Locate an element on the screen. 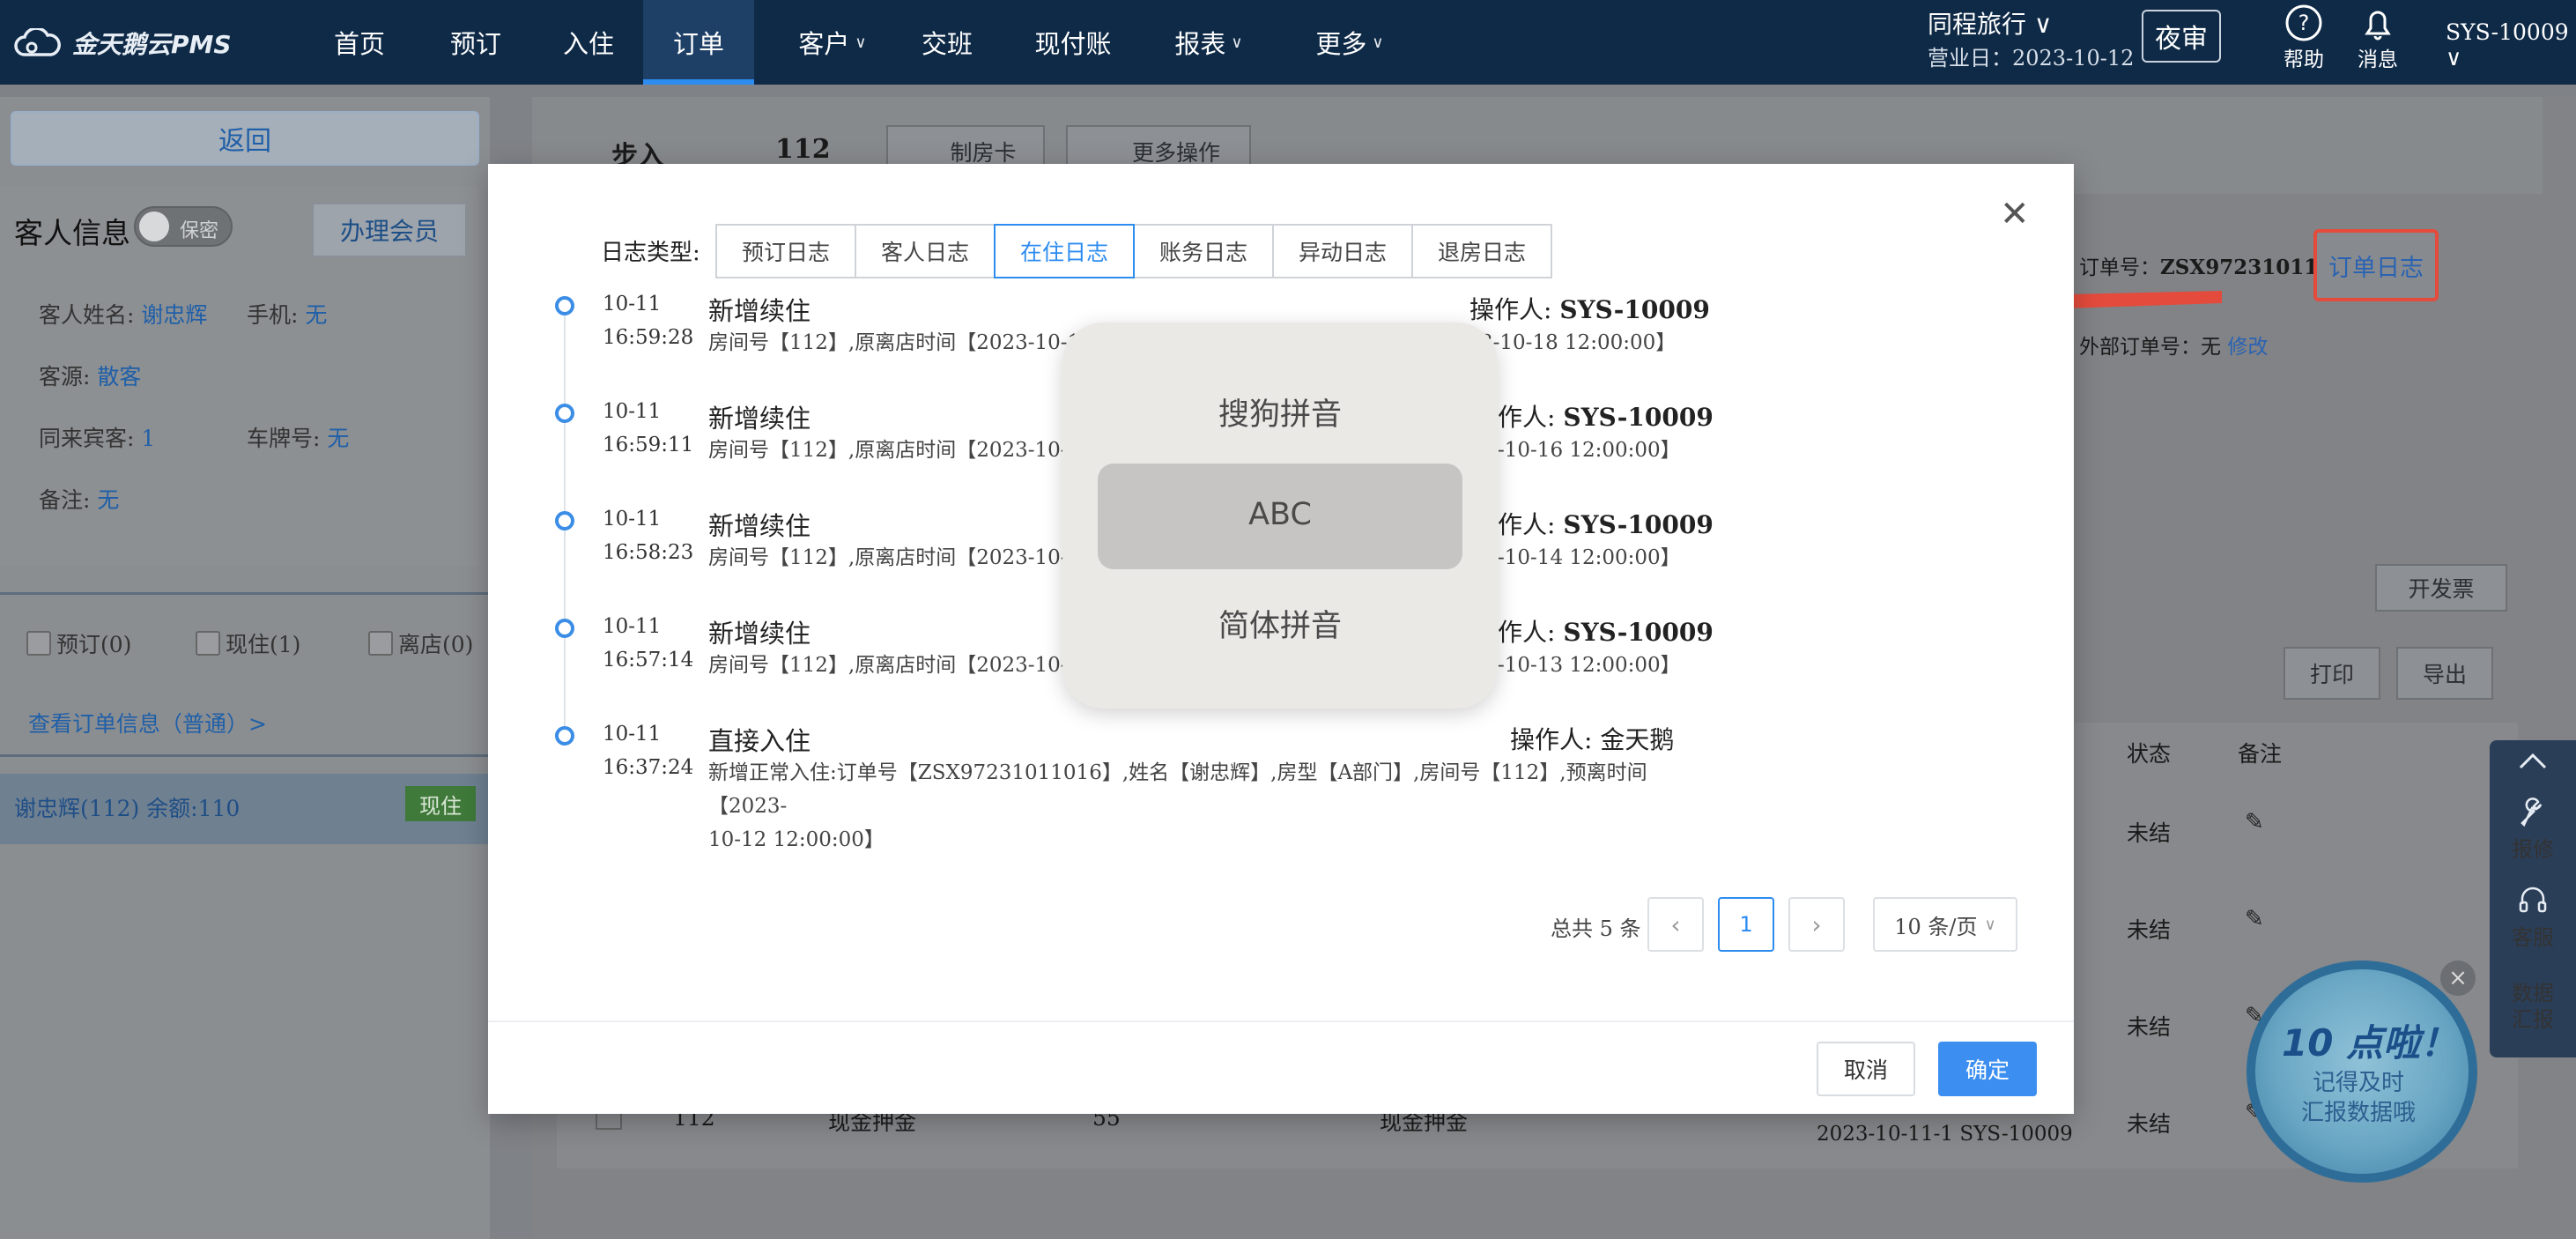  repair-button: 报修 is located at coordinates (2533, 830).